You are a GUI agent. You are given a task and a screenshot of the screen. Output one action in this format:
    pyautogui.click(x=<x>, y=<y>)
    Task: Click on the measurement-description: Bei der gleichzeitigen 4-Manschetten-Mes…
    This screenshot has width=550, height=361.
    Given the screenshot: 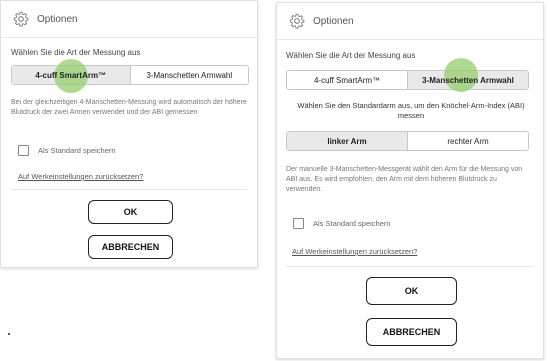 What is the action you would take?
    pyautogui.click(x=129, y=107)
    